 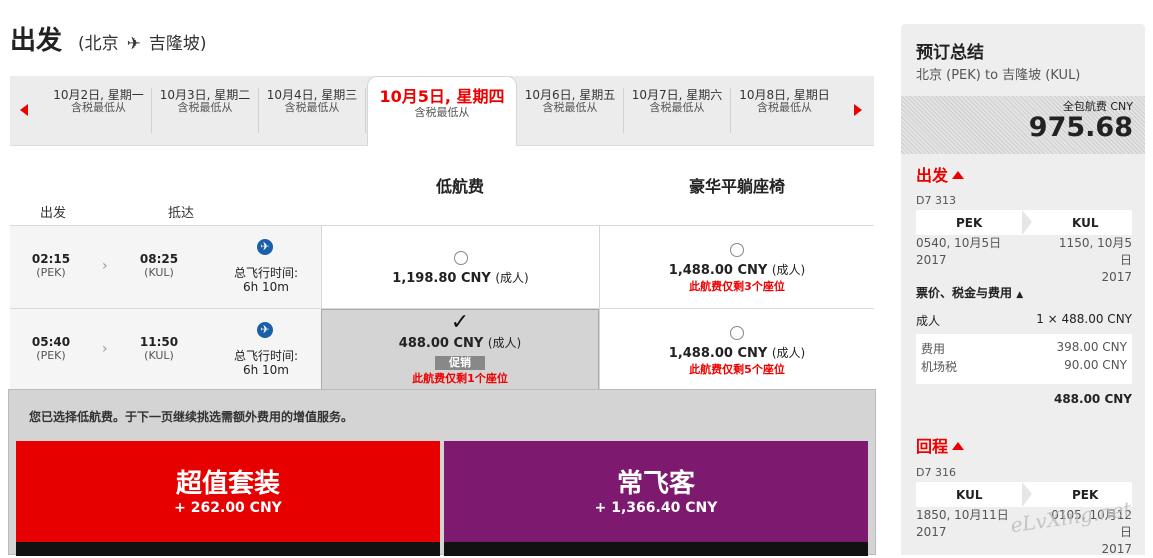 I want to click on prev-dates-arrow-icon, so click(x=24, y=110).